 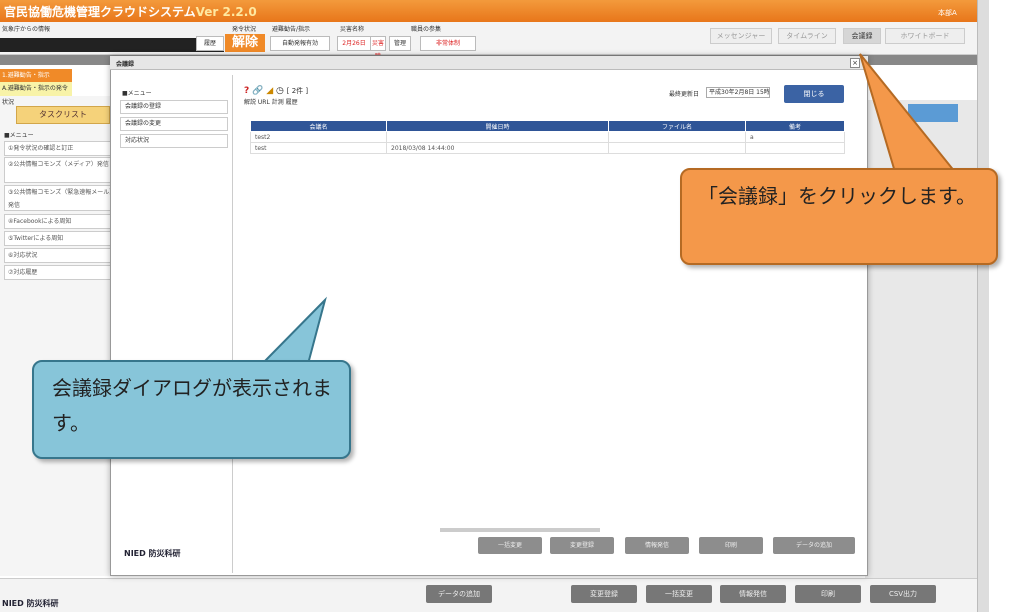 What do you see at coordinates (510, 545) in the screenshot?
I see `bulk-change-button: 一括変更` at bounding box center [510, 545].